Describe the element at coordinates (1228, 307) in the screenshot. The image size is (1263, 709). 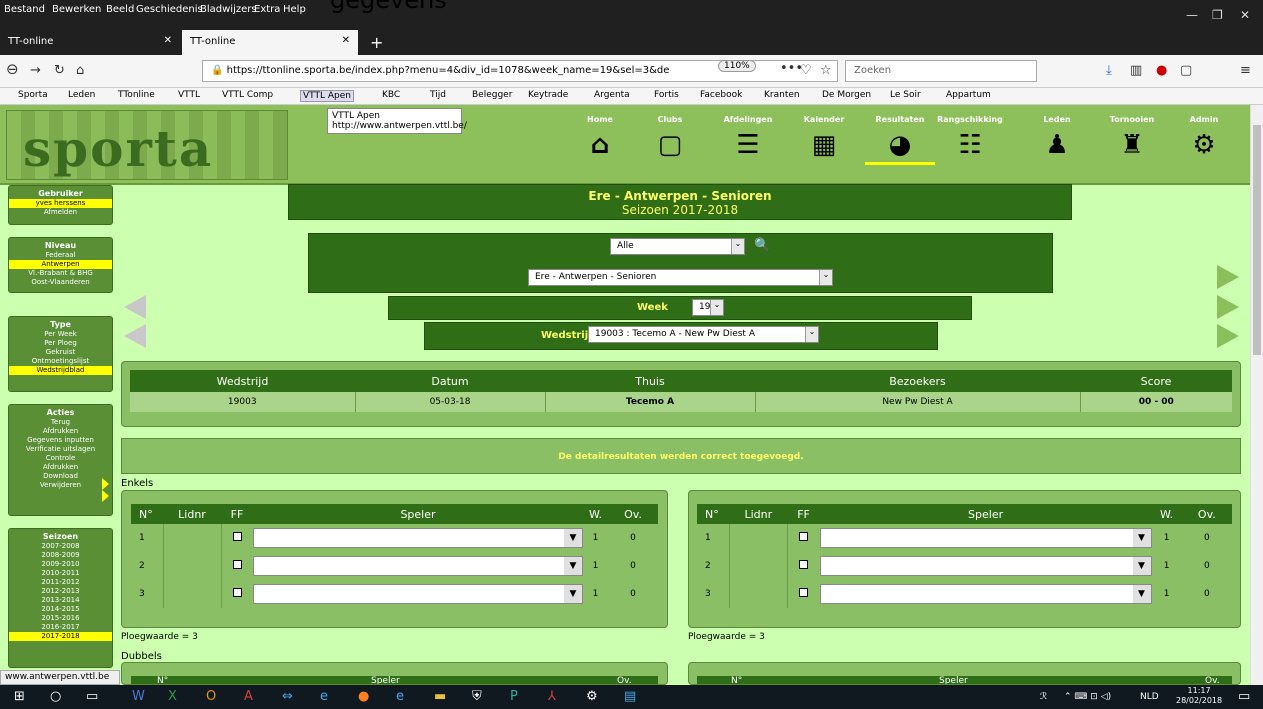
I see `next-week-arrow-icon` at that location.